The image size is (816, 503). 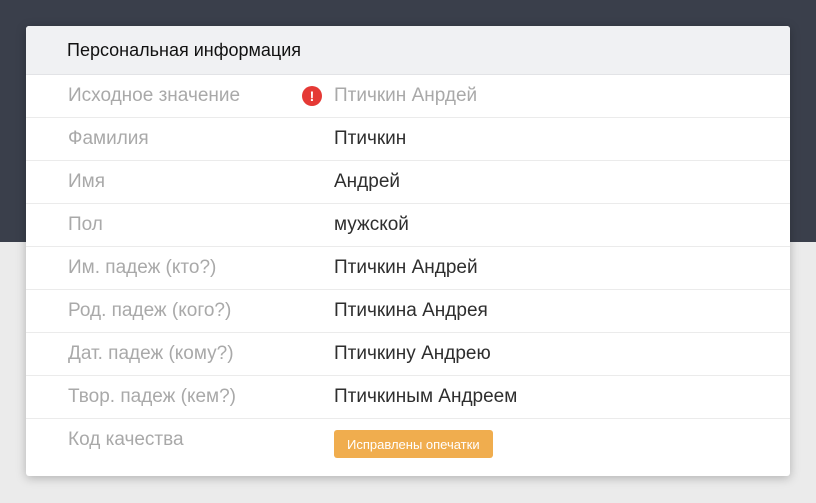 I want to click on row-genitive: Род. падеж (кого?) Птичкина Андрея, so click(x=408, y=311).